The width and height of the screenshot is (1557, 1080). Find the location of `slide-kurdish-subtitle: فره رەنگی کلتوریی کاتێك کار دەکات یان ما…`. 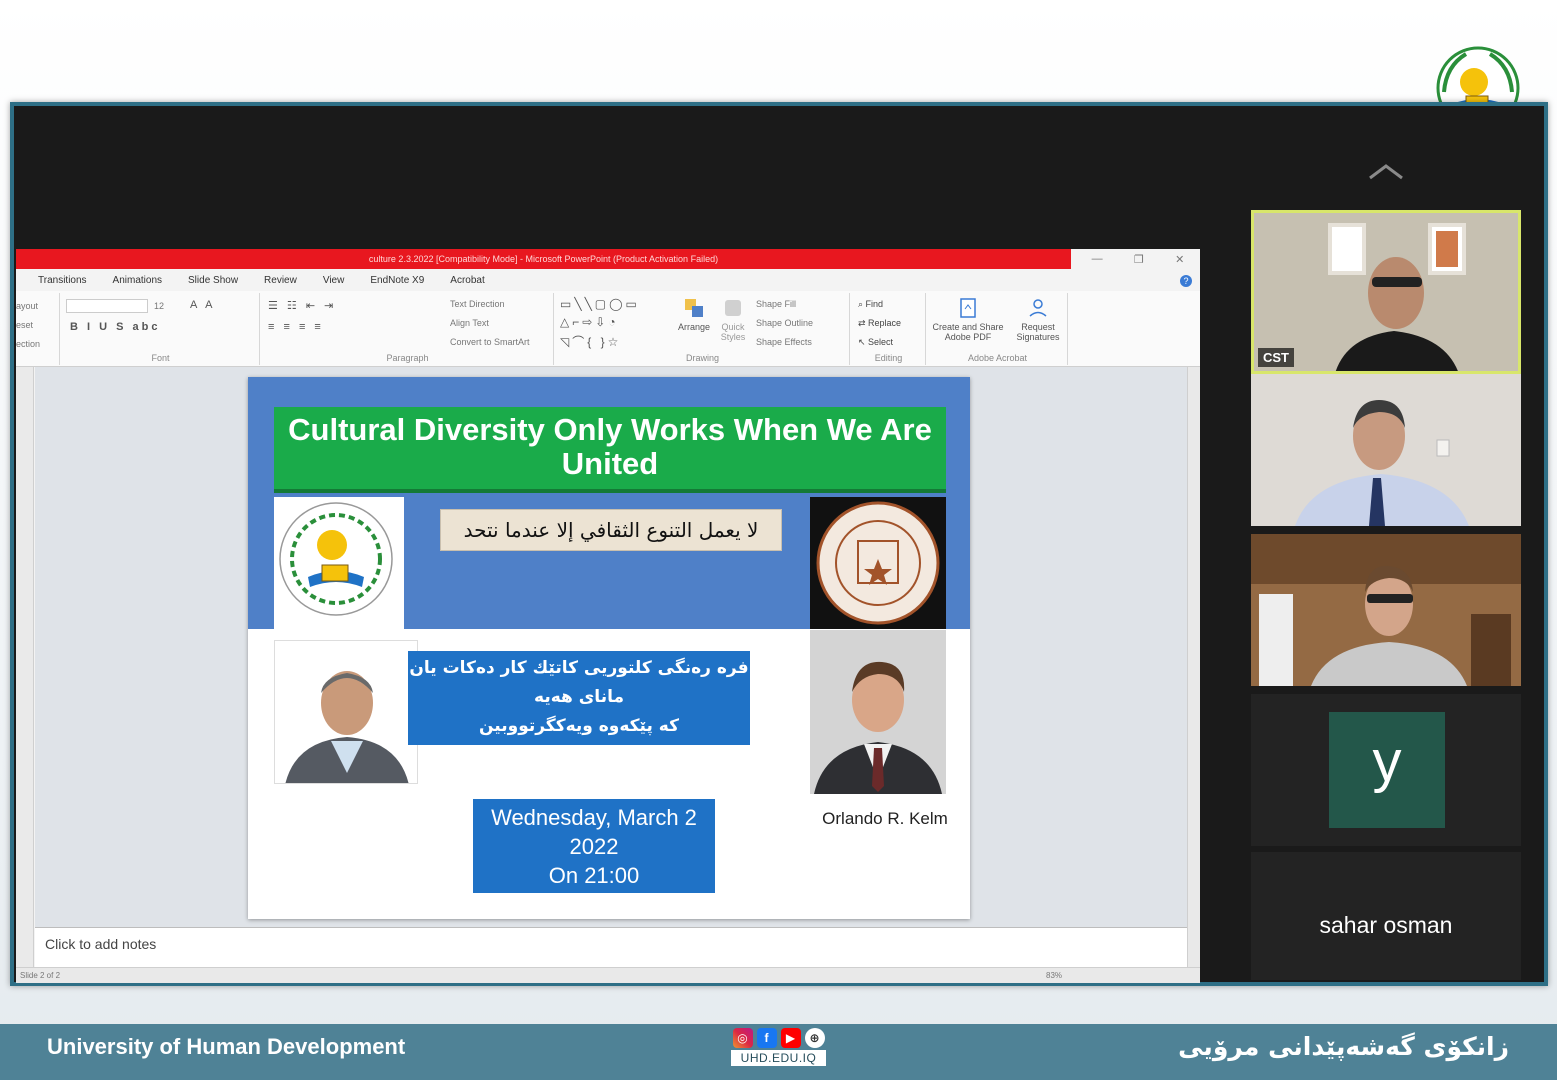

slide-kurdish-subtitle: فره رەنگی کلتوریی کاتێك کار دەکات یان ما… is located at coordinates (579, 698).